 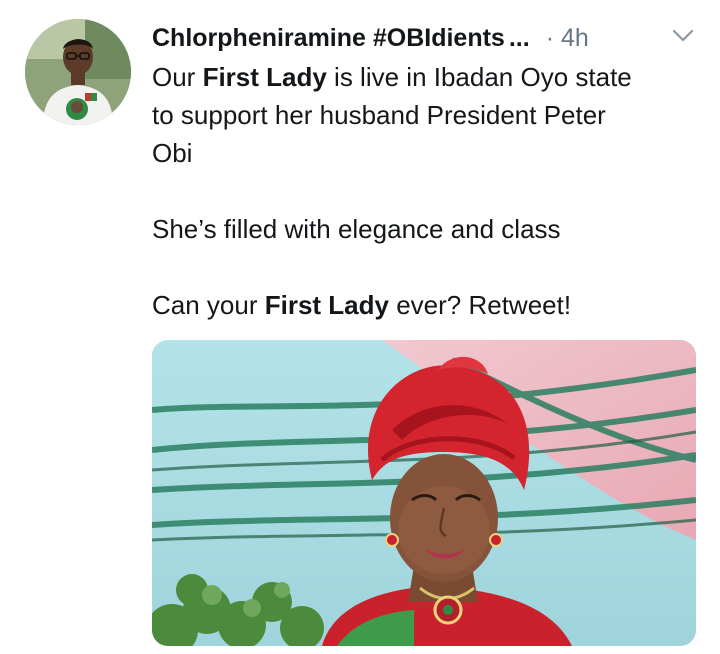 I want to click on chevron-down-icon, so click(x=683, y=36).